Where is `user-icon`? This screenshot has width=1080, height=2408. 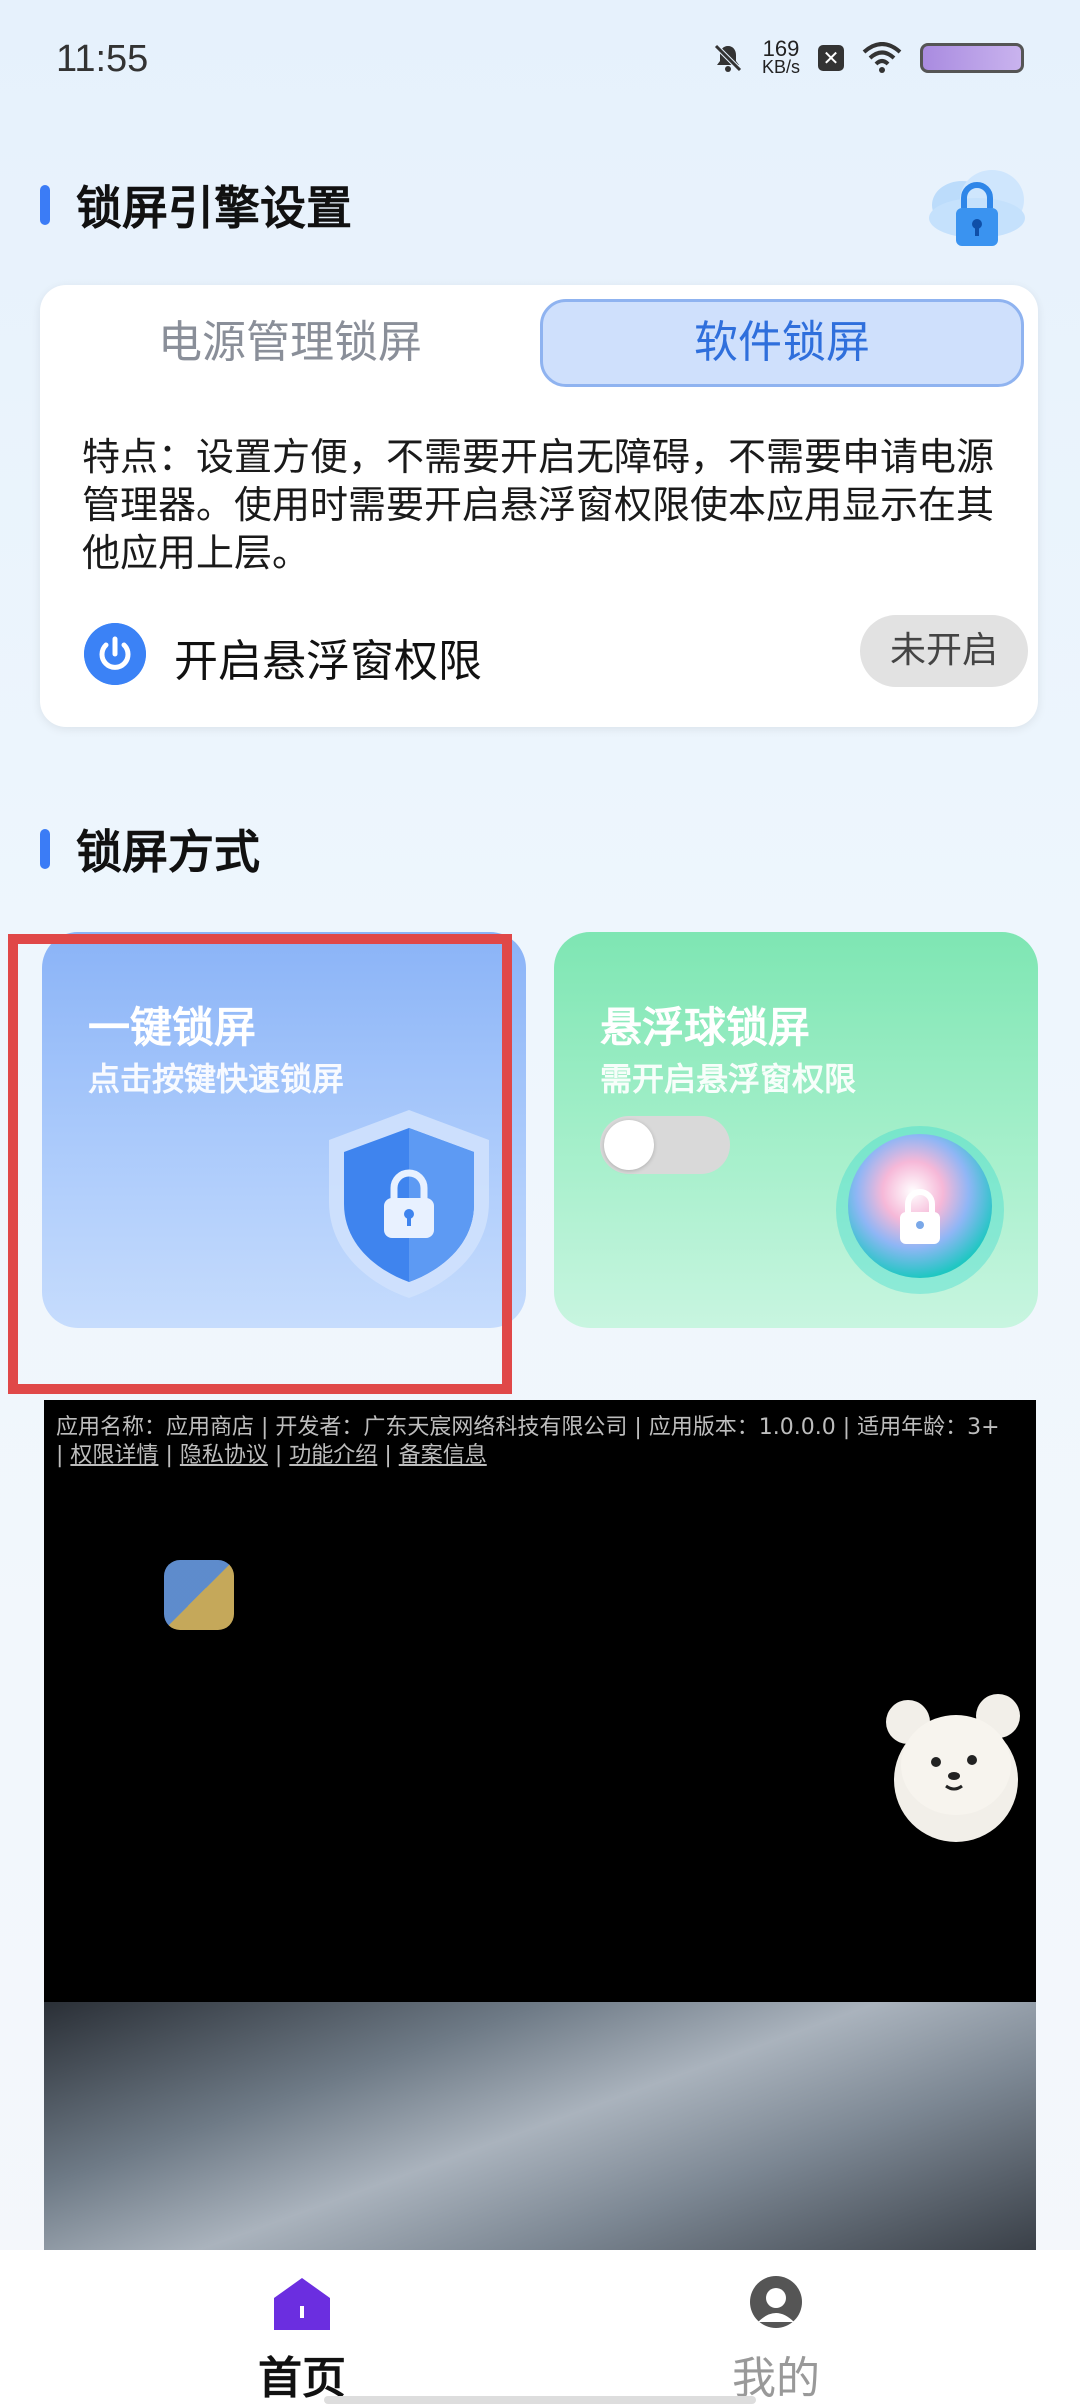 user-icon is located at coordinates (776, 2302).